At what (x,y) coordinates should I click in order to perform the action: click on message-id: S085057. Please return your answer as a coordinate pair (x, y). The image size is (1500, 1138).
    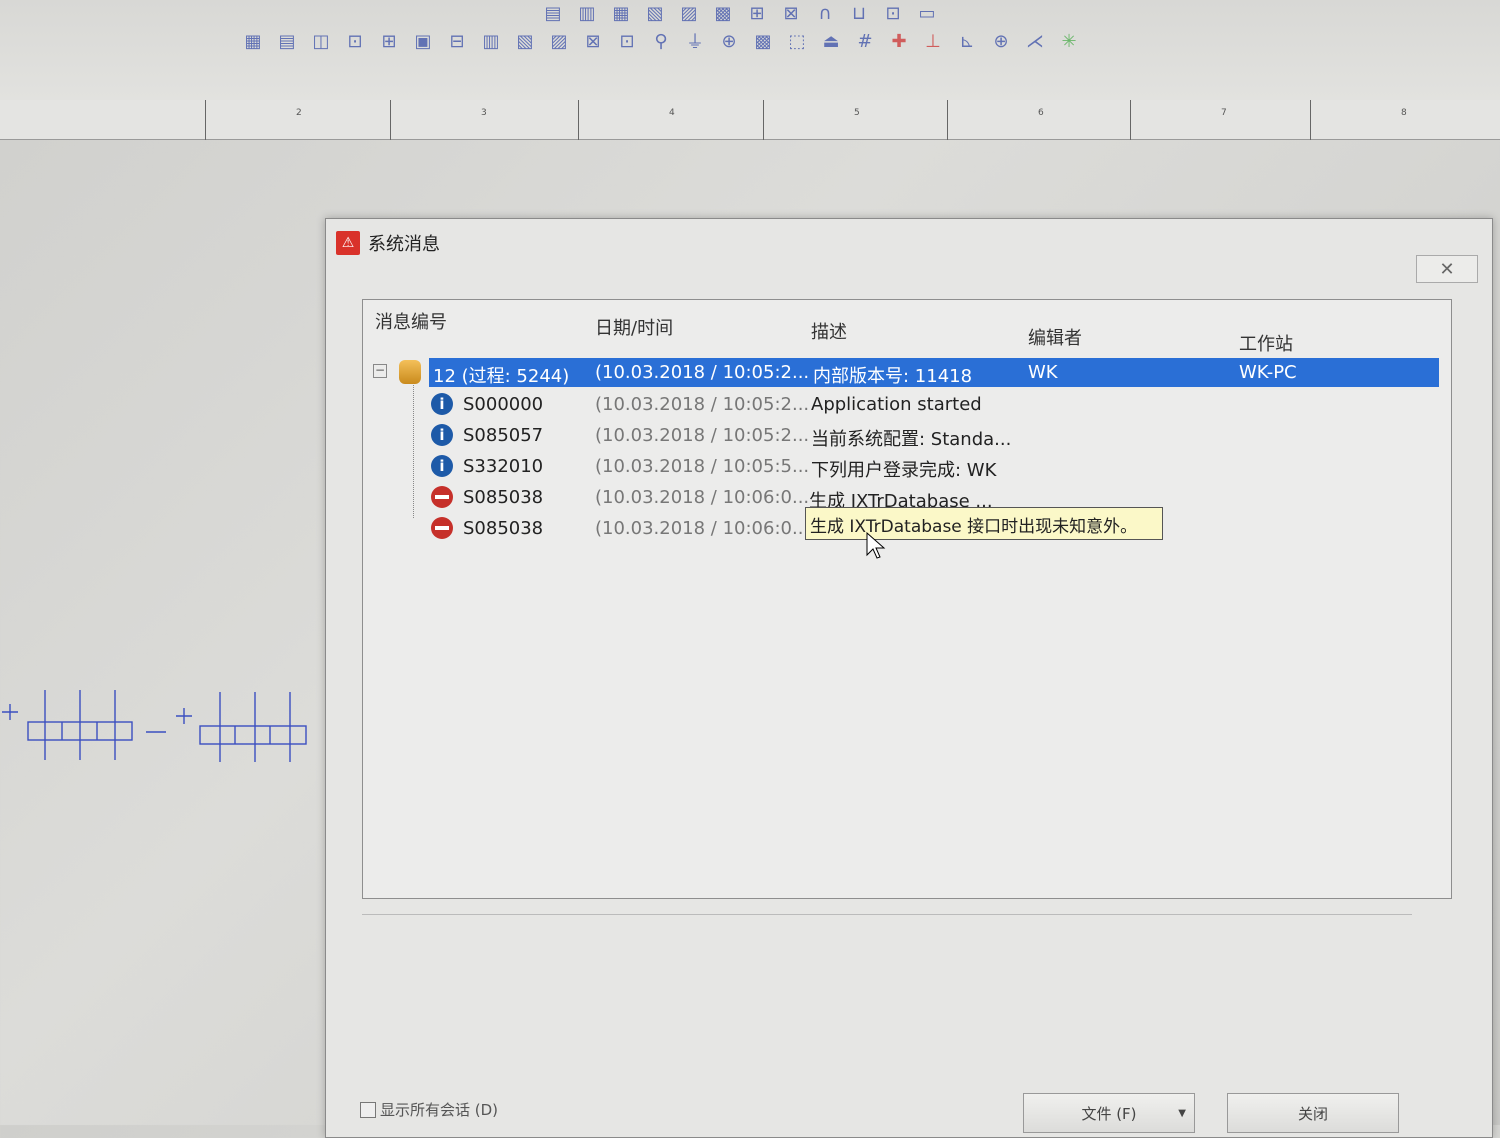
    Looking at the image, I should click on (503, 435).